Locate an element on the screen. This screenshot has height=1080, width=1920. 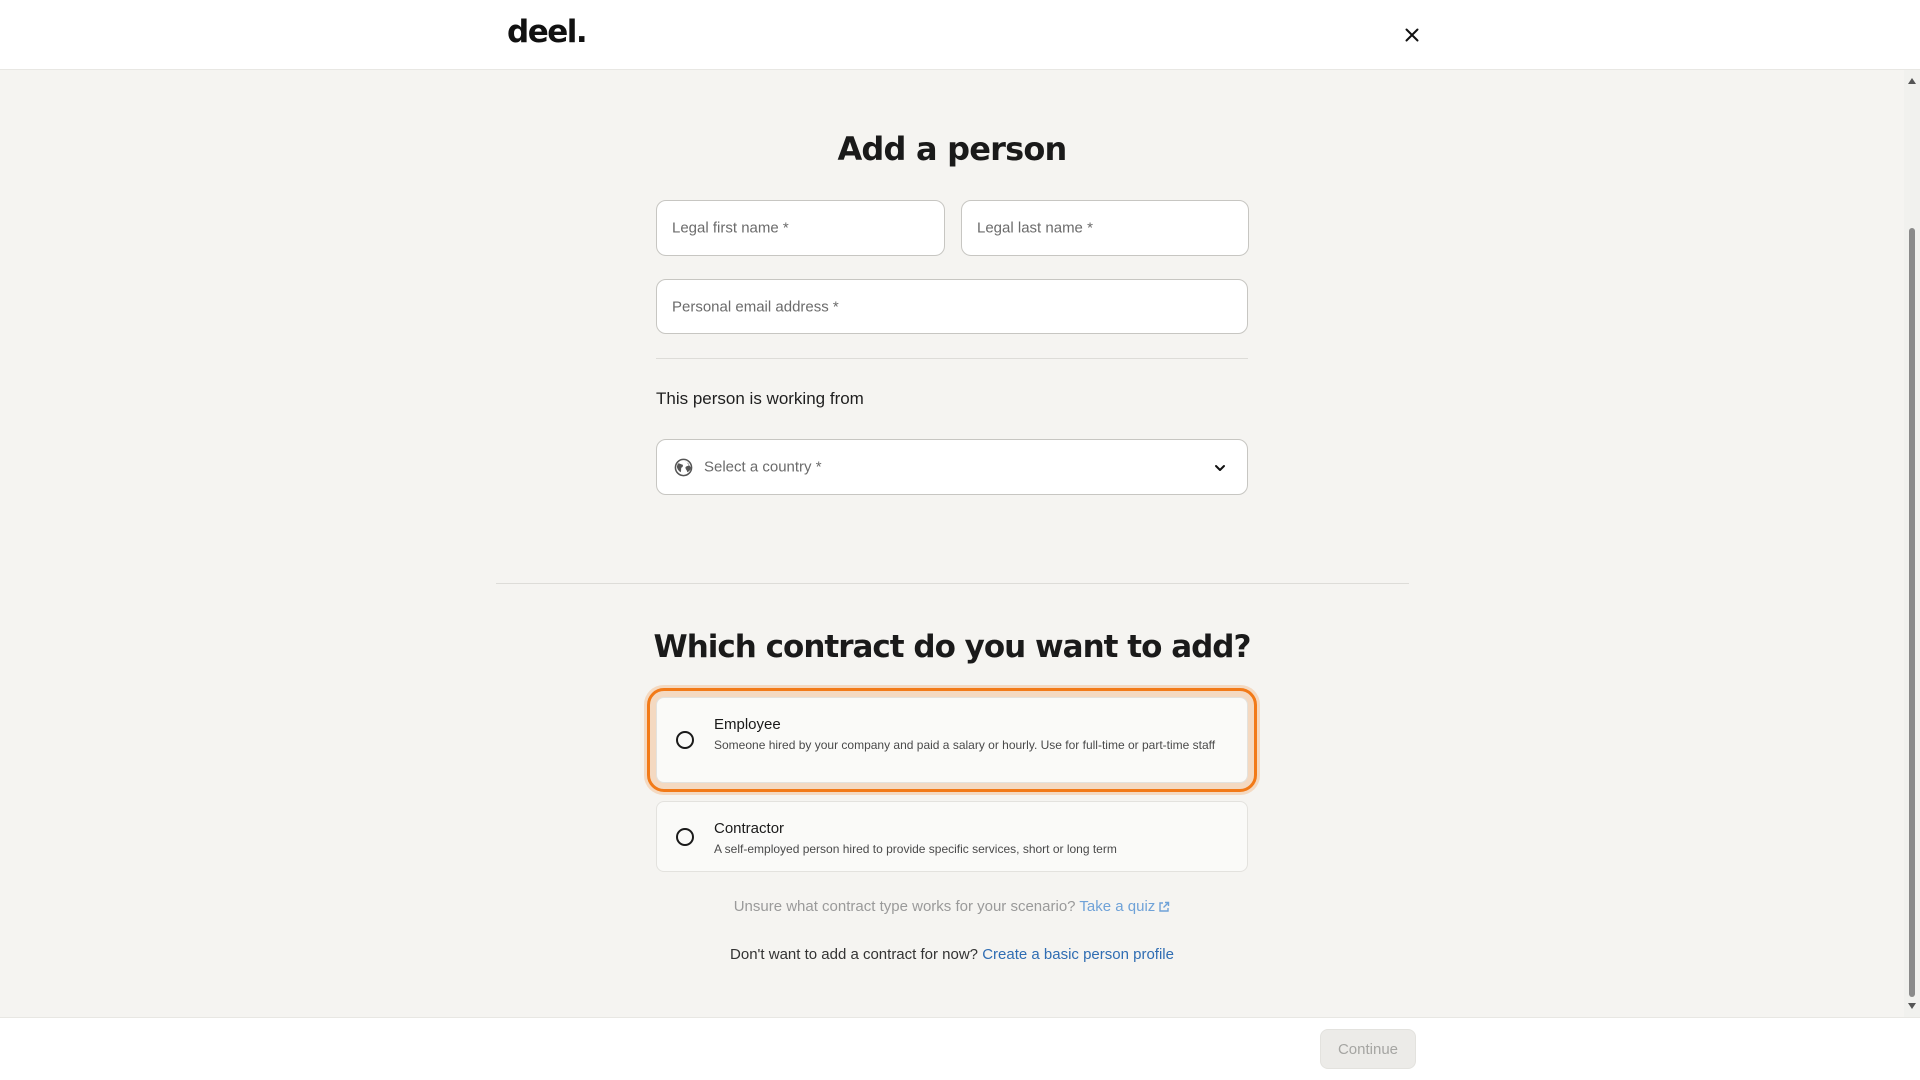
section-divider is located at coordinates (952, 583).